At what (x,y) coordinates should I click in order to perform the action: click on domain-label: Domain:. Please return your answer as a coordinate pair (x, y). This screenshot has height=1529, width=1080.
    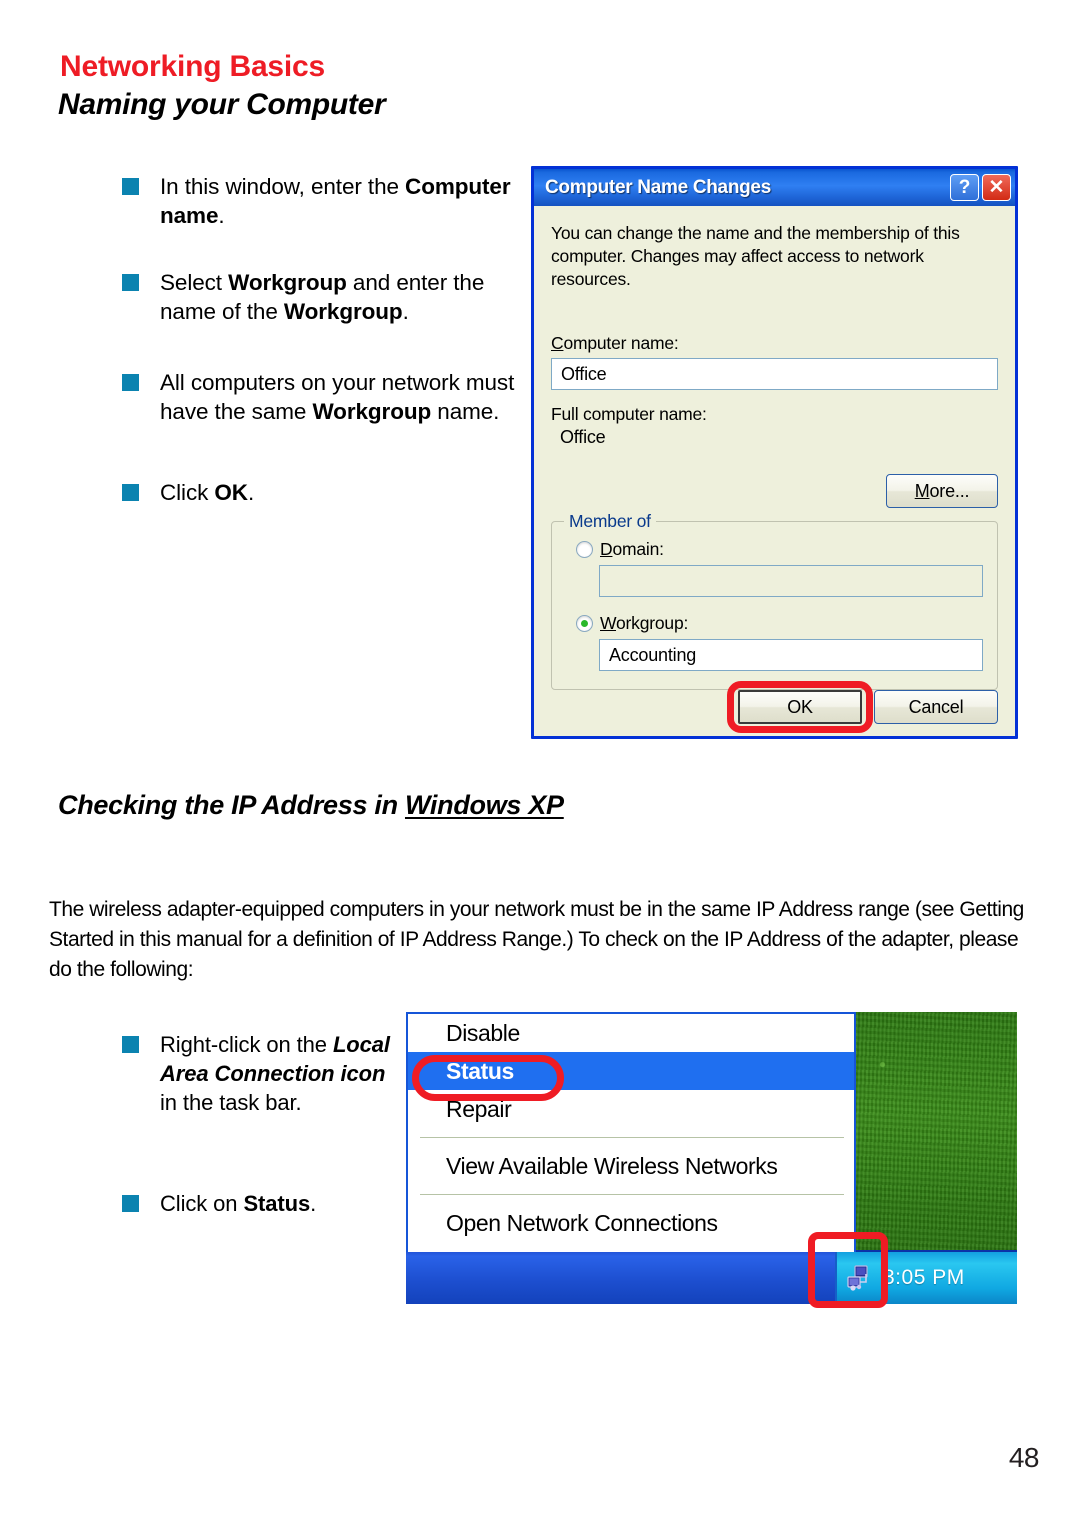
    Looking at the image, I should click on (632, 549).